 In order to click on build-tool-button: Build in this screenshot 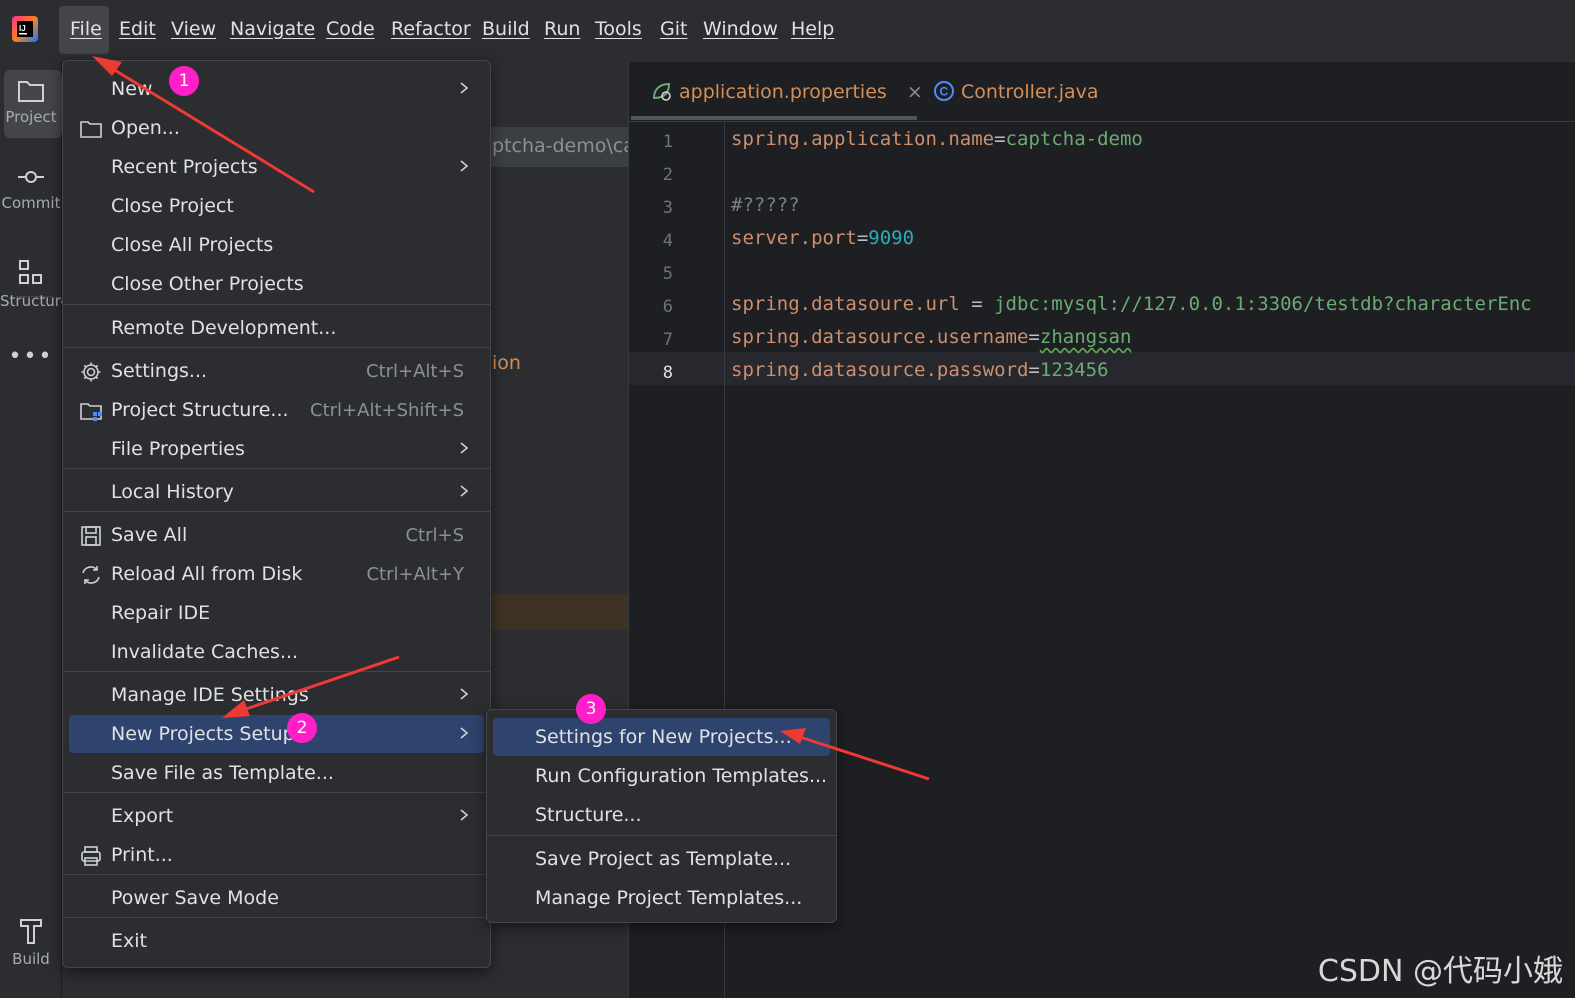, I will do `click(31, 942)`.